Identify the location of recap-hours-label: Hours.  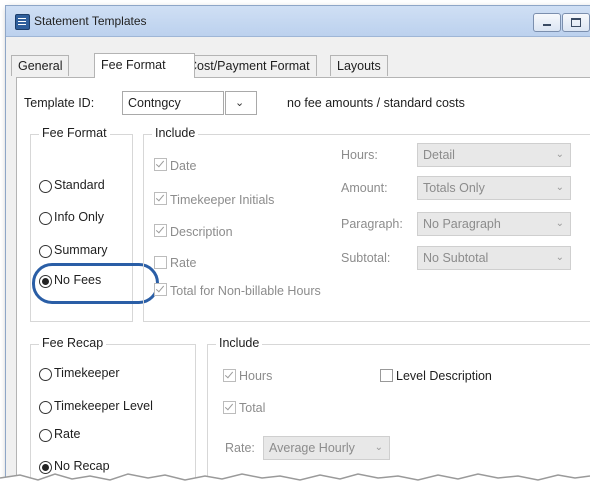
(256, 376).